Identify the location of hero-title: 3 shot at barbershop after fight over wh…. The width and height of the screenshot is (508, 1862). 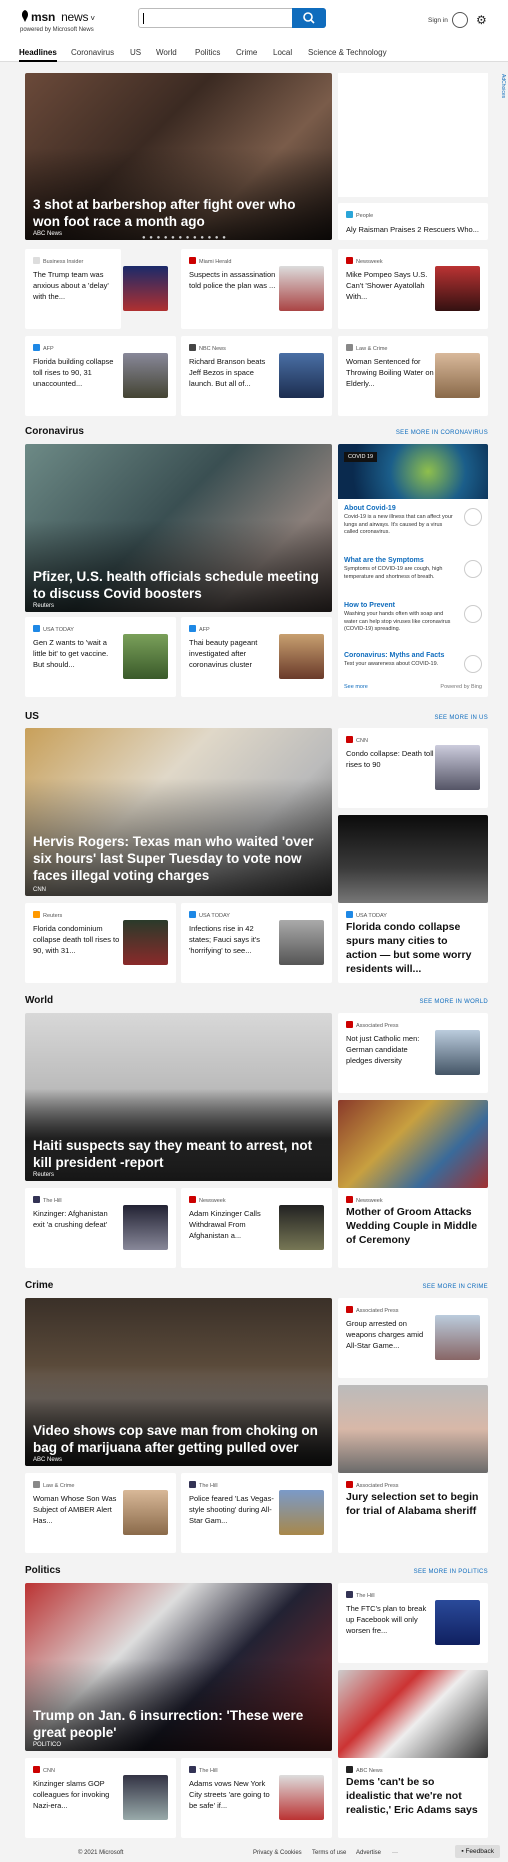
(178, 213).